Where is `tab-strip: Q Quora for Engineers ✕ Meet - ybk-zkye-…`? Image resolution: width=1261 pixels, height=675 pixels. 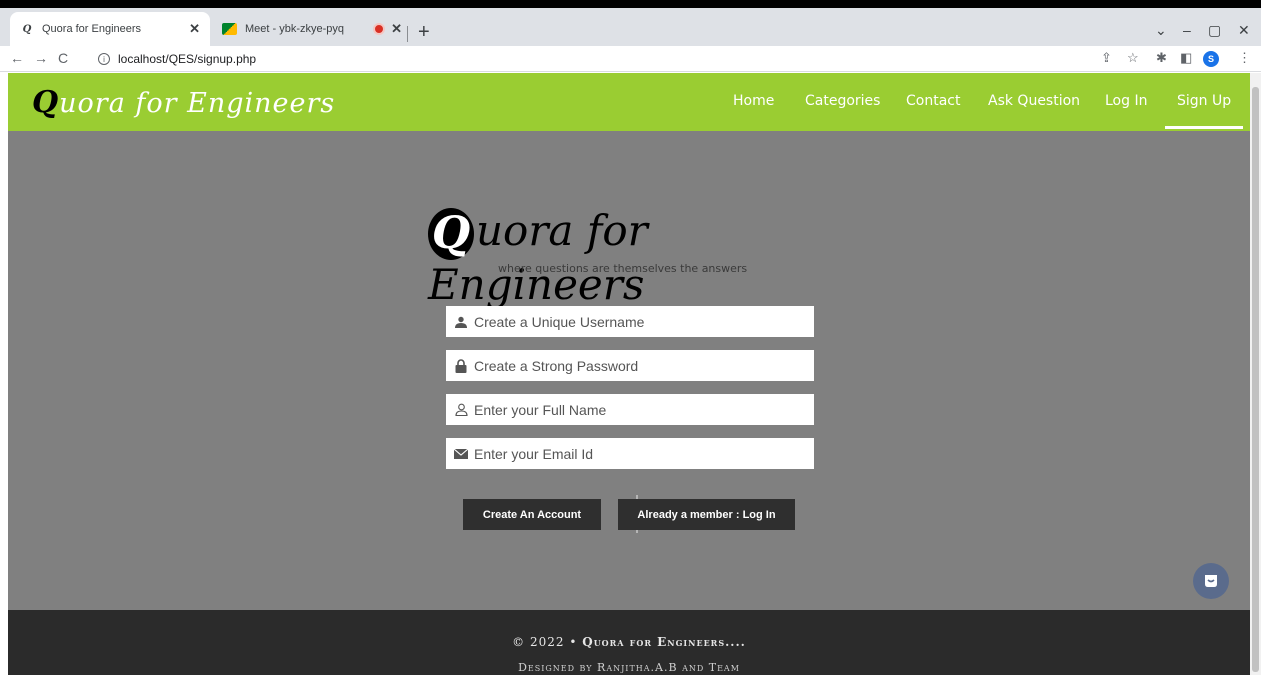 tab-strip: Q Quora for Engineers ✕ Meet - ybk-zkye-… is located at coordinates (630, 27).